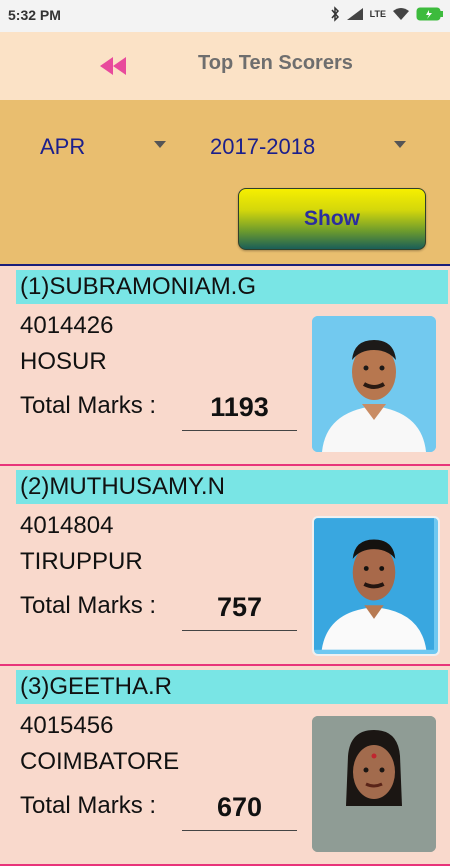  I want to click on scorer-name: (2)MUTHUSAMY.N, so click(232, 487).